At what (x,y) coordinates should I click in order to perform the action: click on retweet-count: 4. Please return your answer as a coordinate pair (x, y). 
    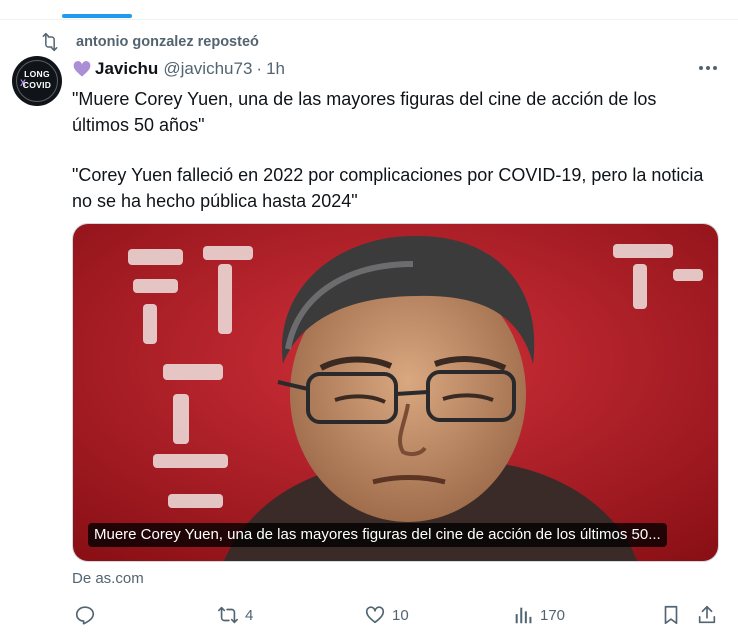
    Looking at the image, I should click on (249, 615).